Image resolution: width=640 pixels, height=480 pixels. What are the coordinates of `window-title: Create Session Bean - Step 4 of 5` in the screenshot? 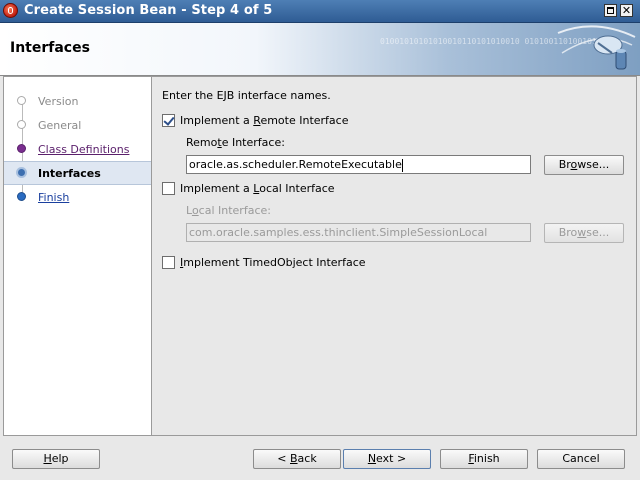 It's located at (148, 10).